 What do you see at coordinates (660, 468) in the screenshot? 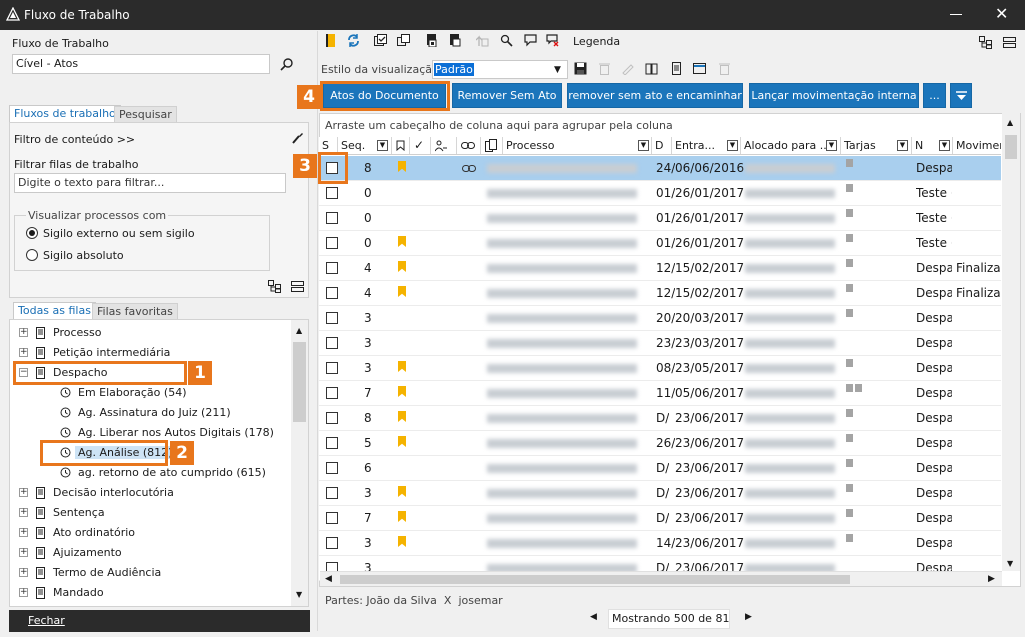
I see `table-row: 6 D/23/06/2017 Despa` at bounding box center [660, 468].